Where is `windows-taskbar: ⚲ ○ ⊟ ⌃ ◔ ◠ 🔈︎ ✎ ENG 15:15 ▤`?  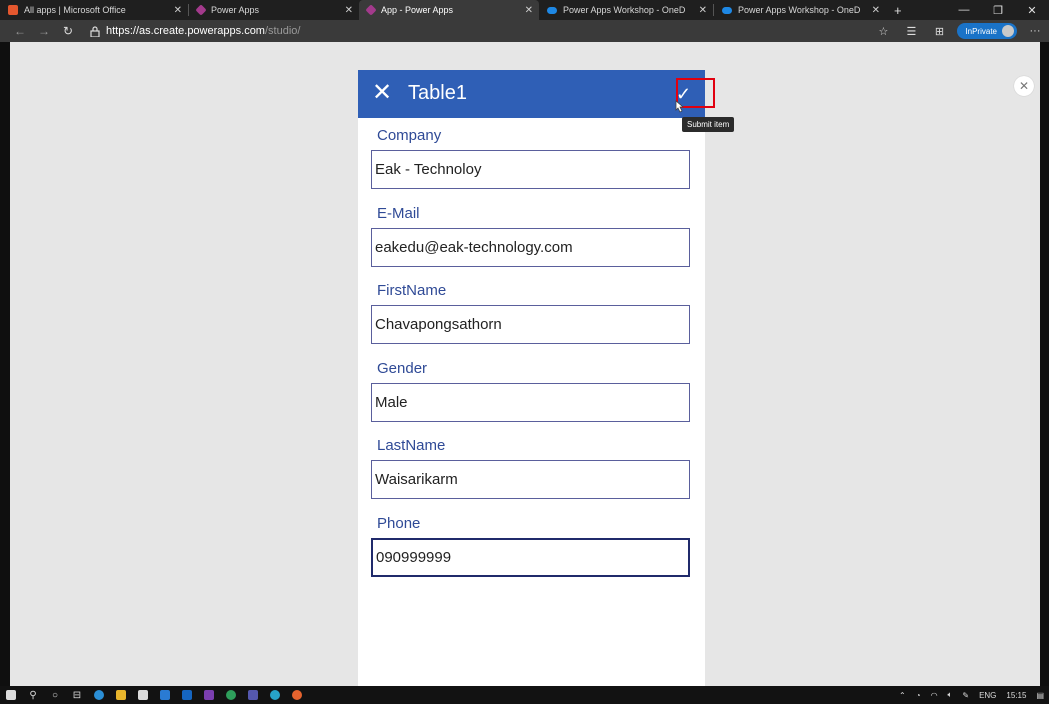 windows-taskbar: ⚲ ○ ⊟ ⌃ ◔ ◠ 🔈︎ ✎ ENG 15:15 ▤ is located at coordinates (524, 695).